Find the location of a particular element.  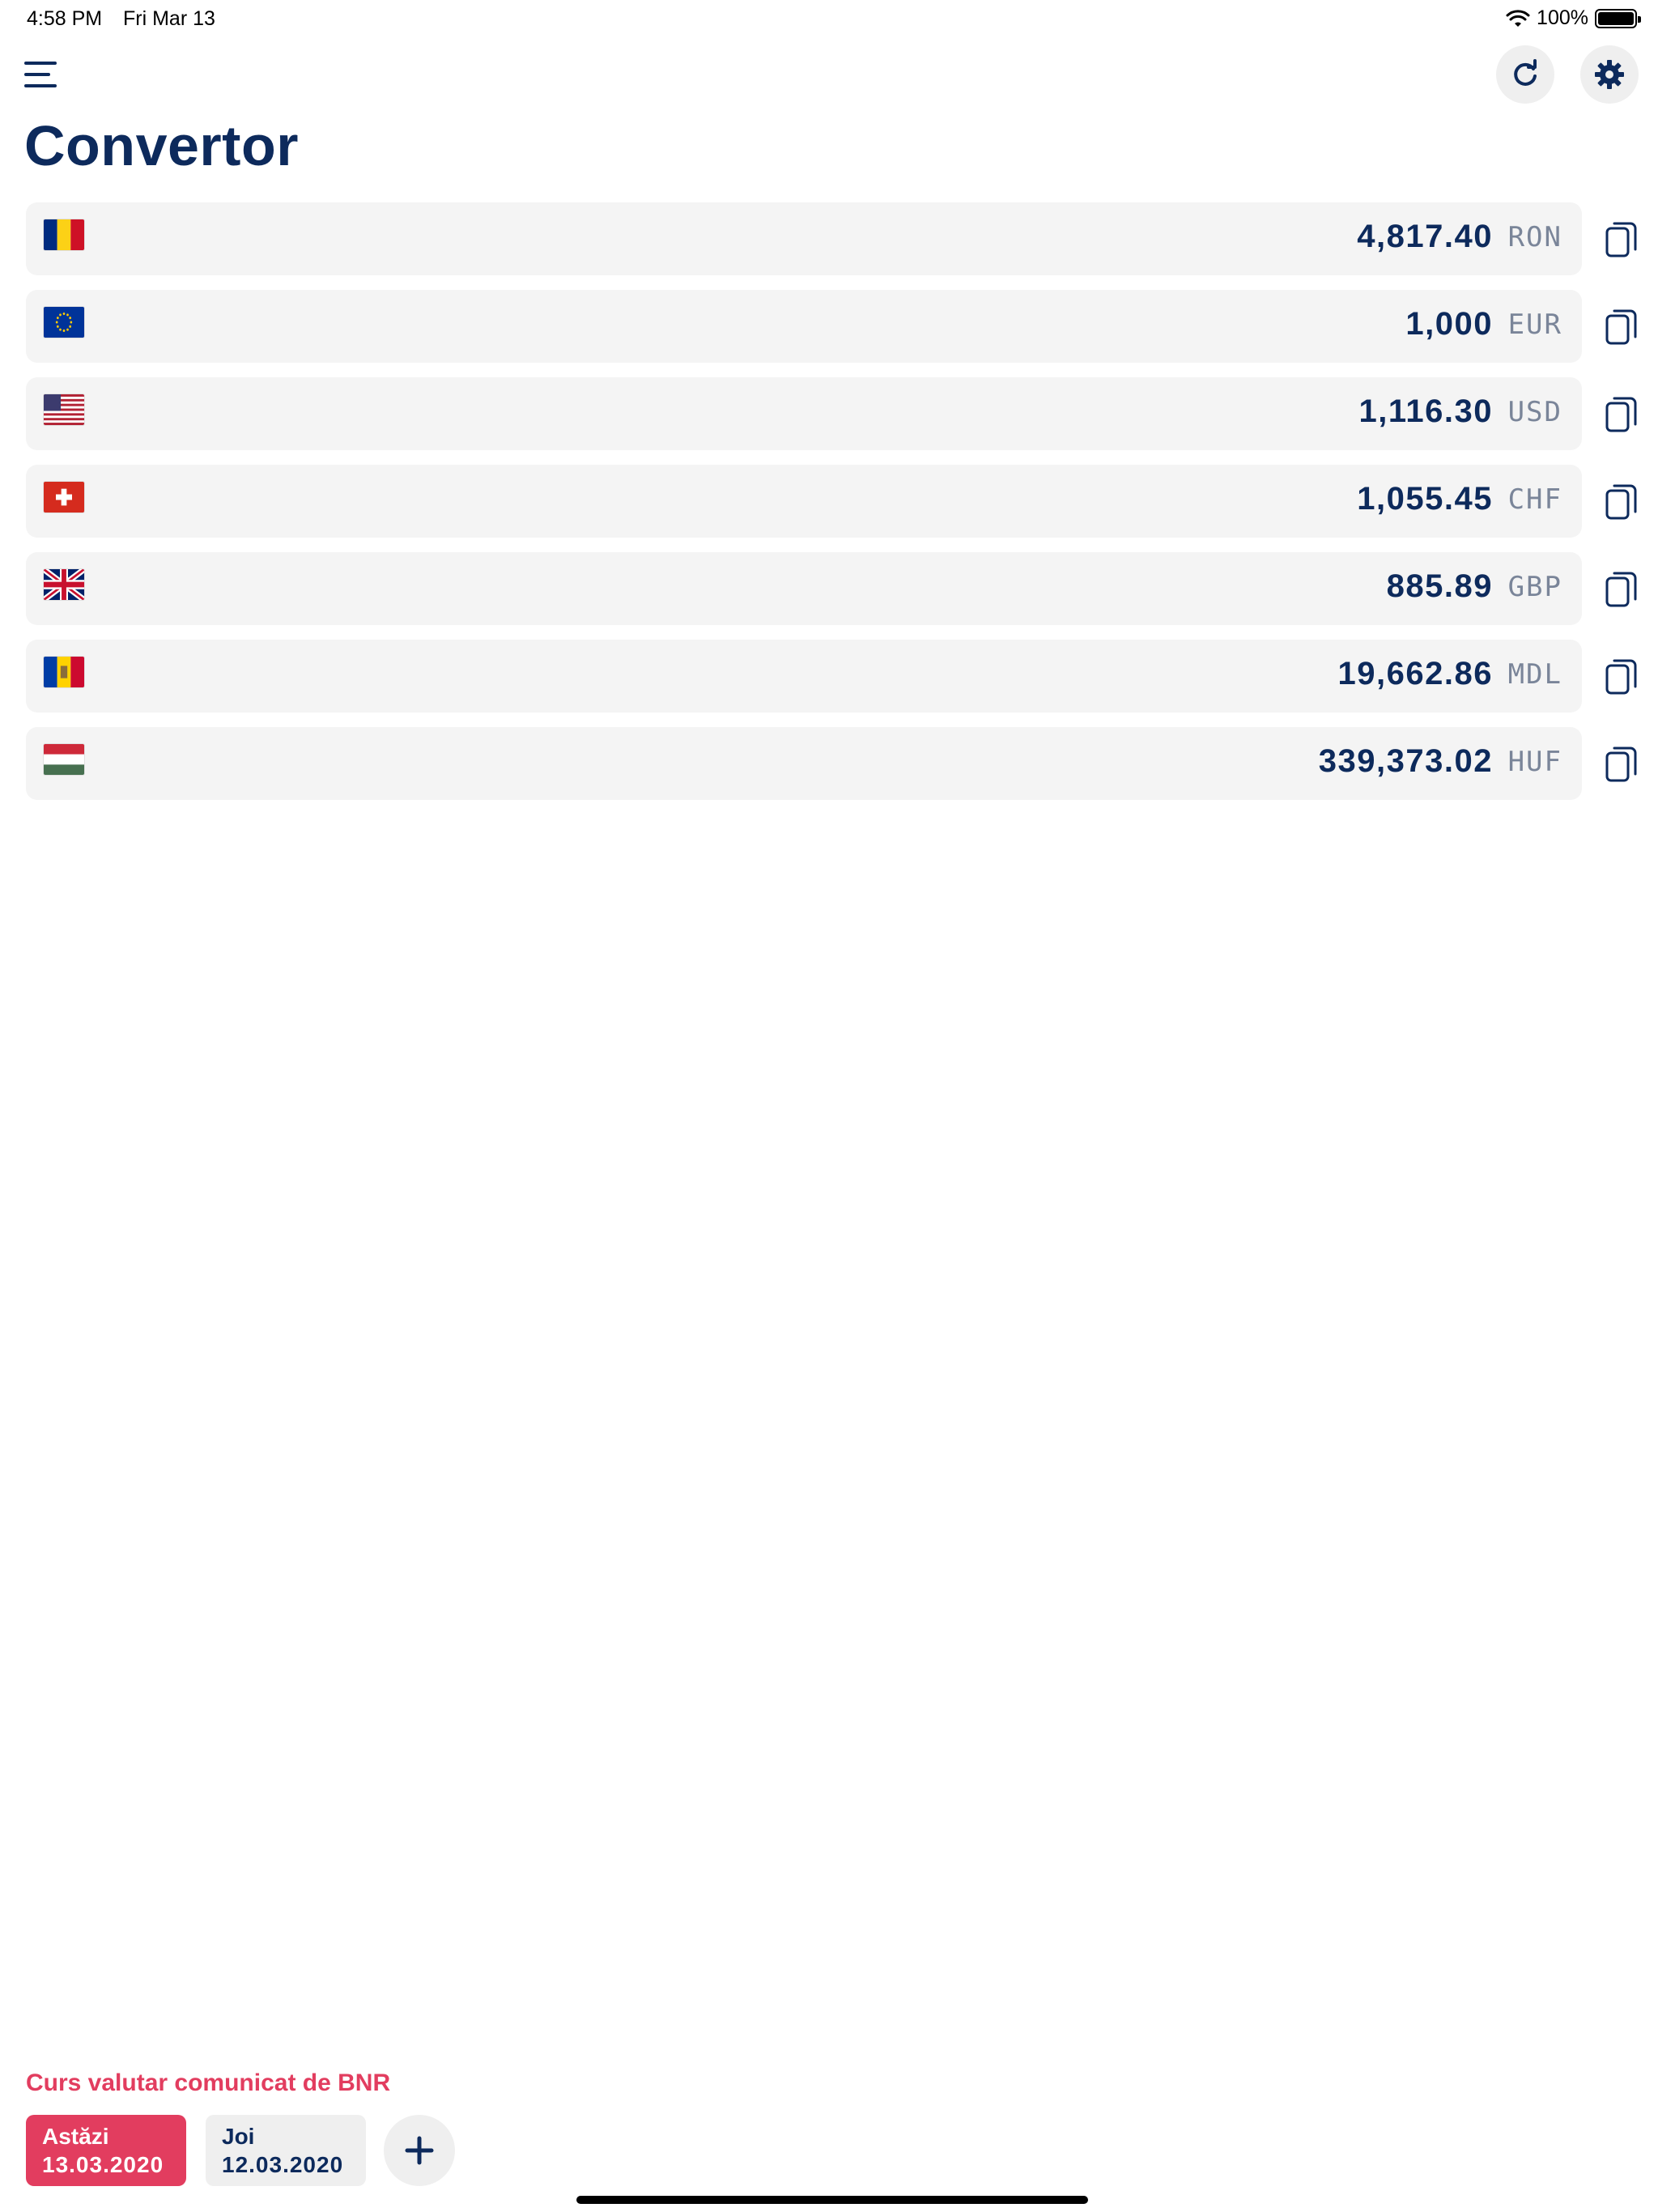

rate-source-label: Curs valutar comunicat de BNR is located at coordinates (208, 2082).